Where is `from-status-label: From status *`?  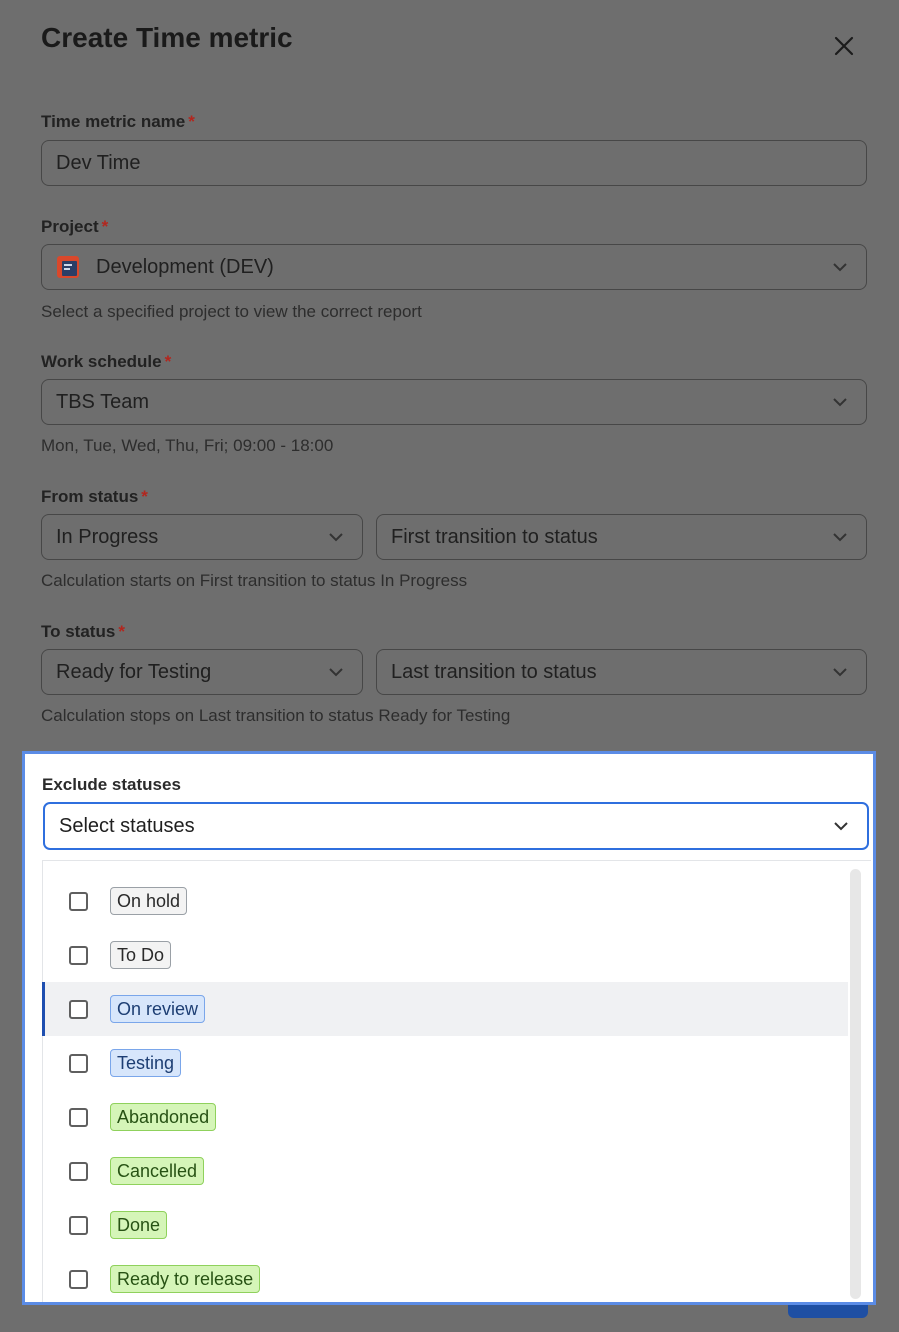 from-status-label: From status * is located at coordinates (94, 496).